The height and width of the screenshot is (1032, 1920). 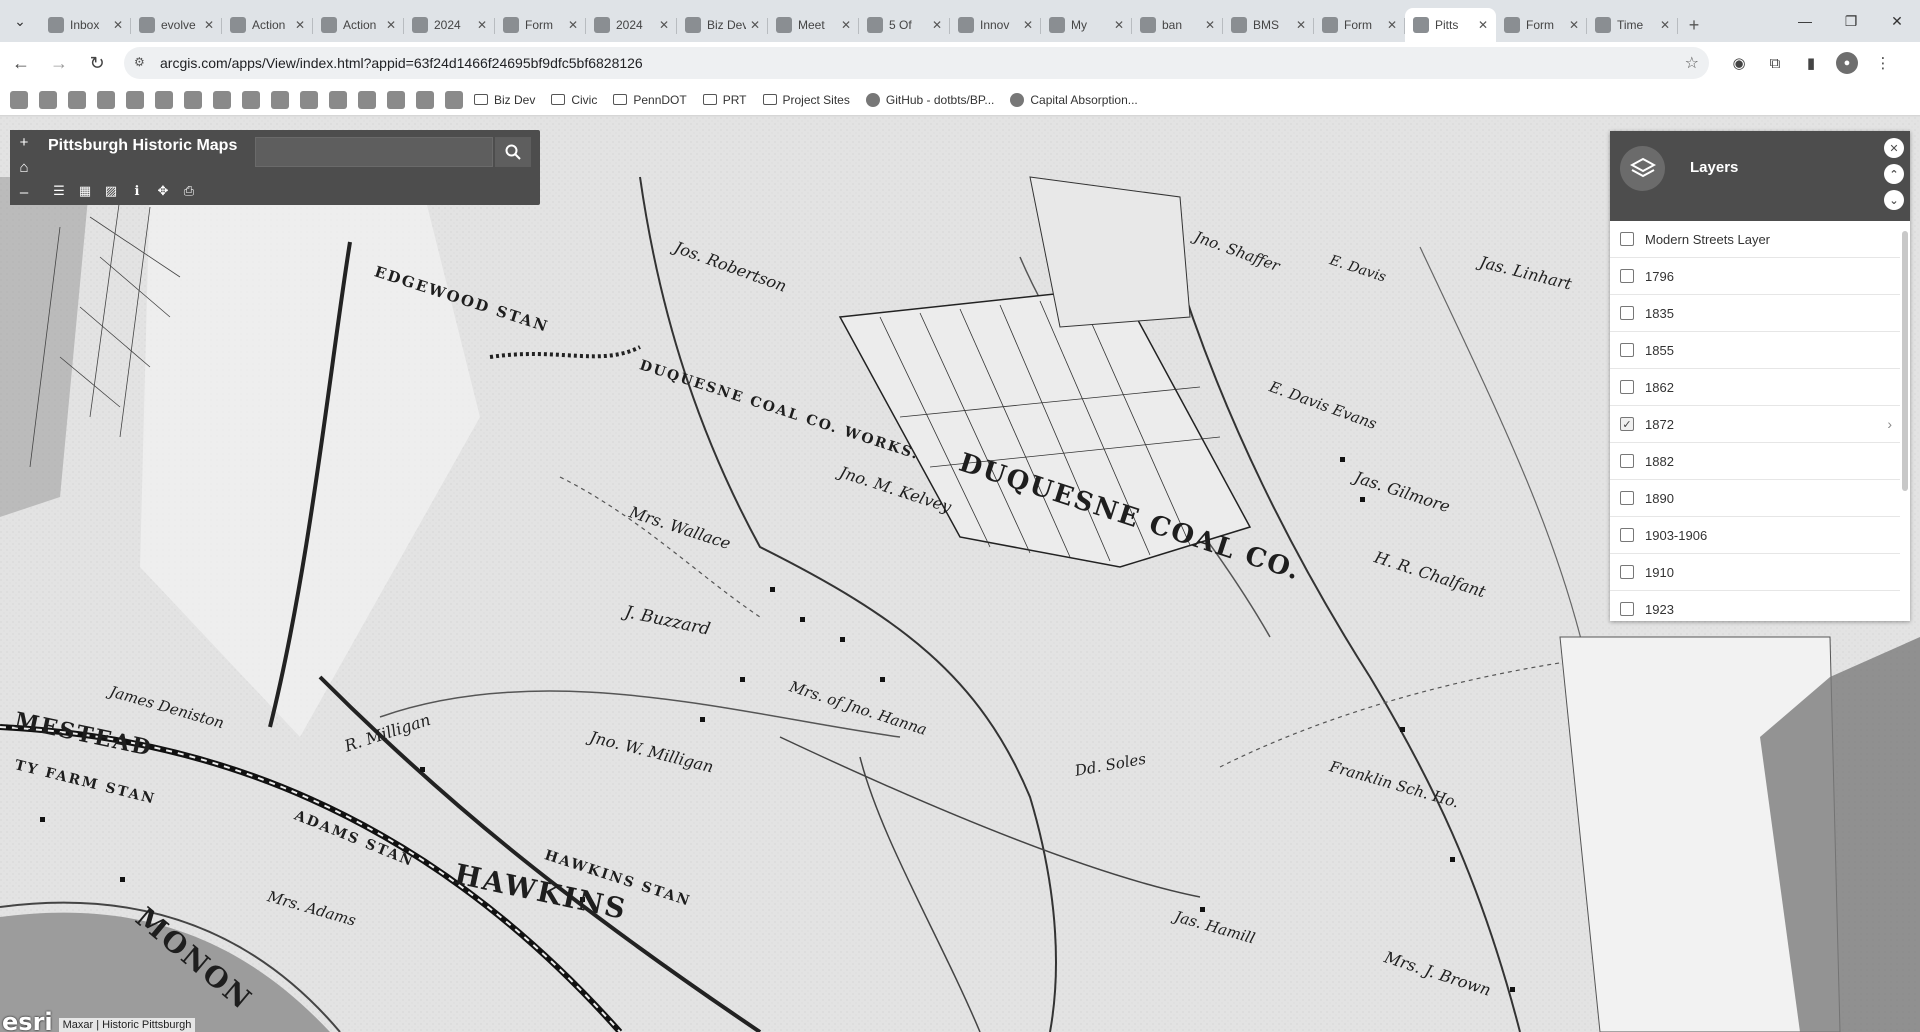 I want to click on close-window-button: ✕, so click(x=1897, y=21).